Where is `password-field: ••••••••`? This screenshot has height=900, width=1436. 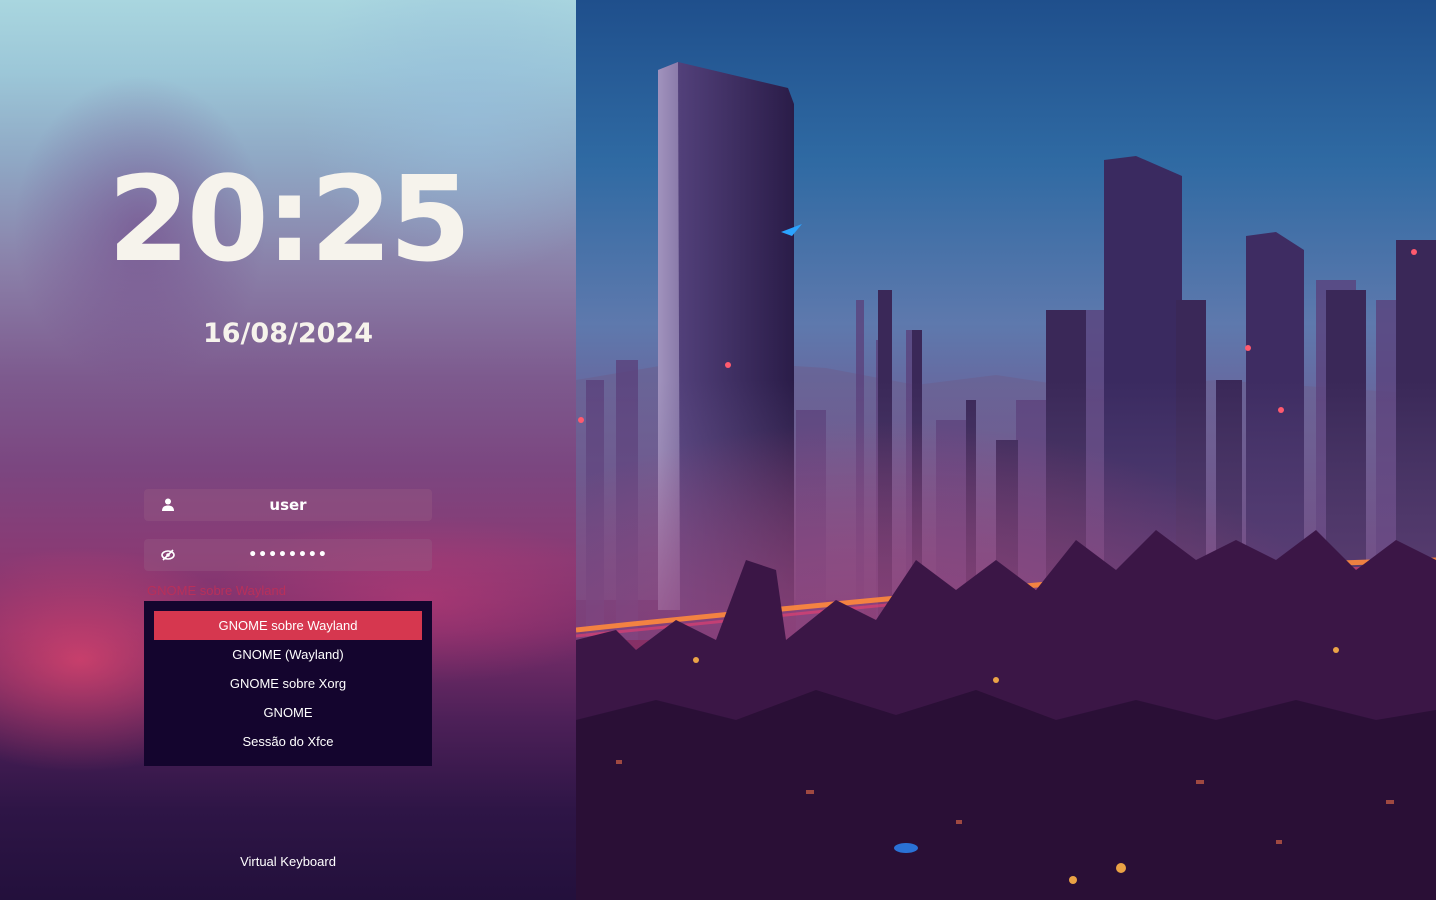 password-field: •••••••• is located at coordinates (288, 555).